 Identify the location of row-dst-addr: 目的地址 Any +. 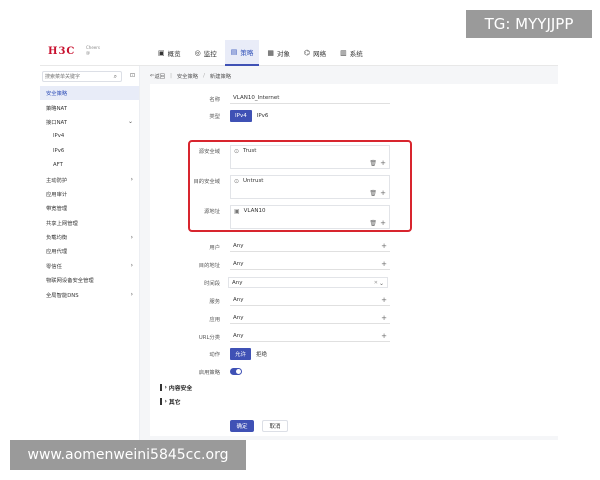
(354, 264).